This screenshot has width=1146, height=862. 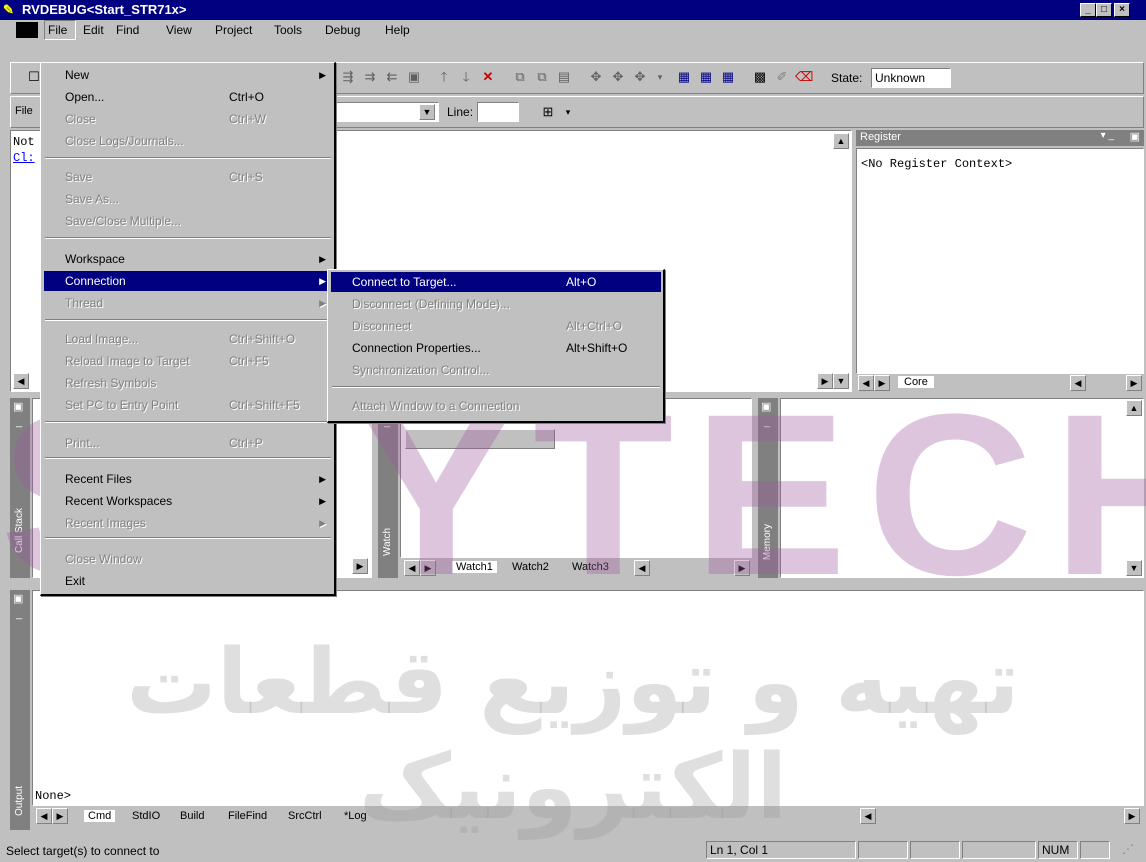 What do you see at coordinates (742, 568) in the screenshot?
I see `watch-hscroll-right-icon: ▶` at bounding box center [742, 568].